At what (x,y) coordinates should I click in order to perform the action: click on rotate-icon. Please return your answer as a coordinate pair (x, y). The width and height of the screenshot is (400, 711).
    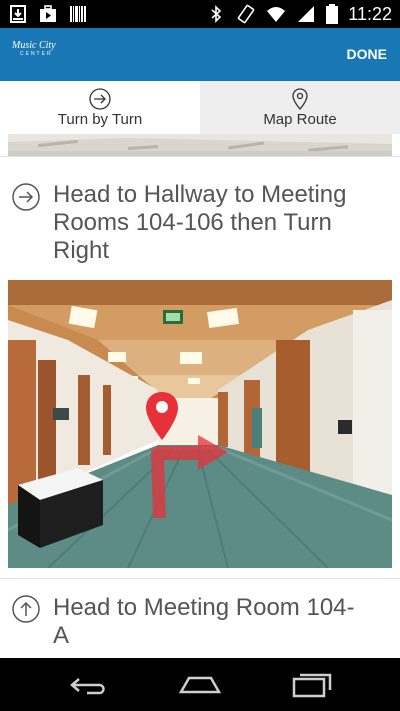
    Looking at the image, I should click on (246, 14).